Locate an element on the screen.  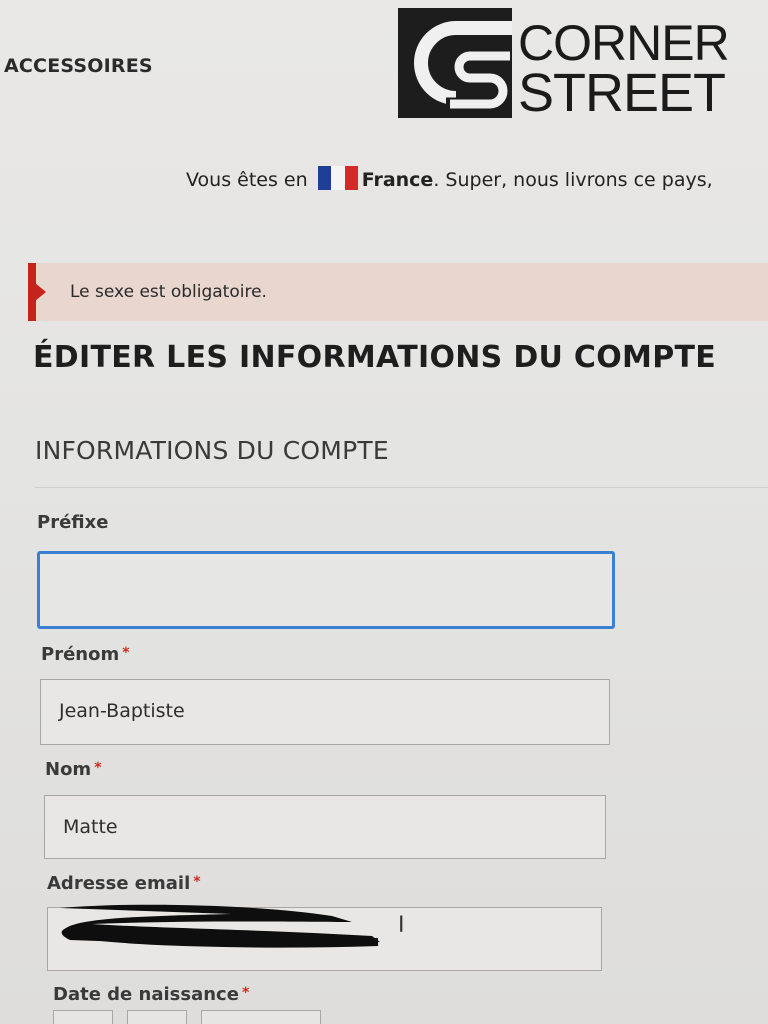
prefix-label-text: Préfixe is located at coordinates (73, 522).